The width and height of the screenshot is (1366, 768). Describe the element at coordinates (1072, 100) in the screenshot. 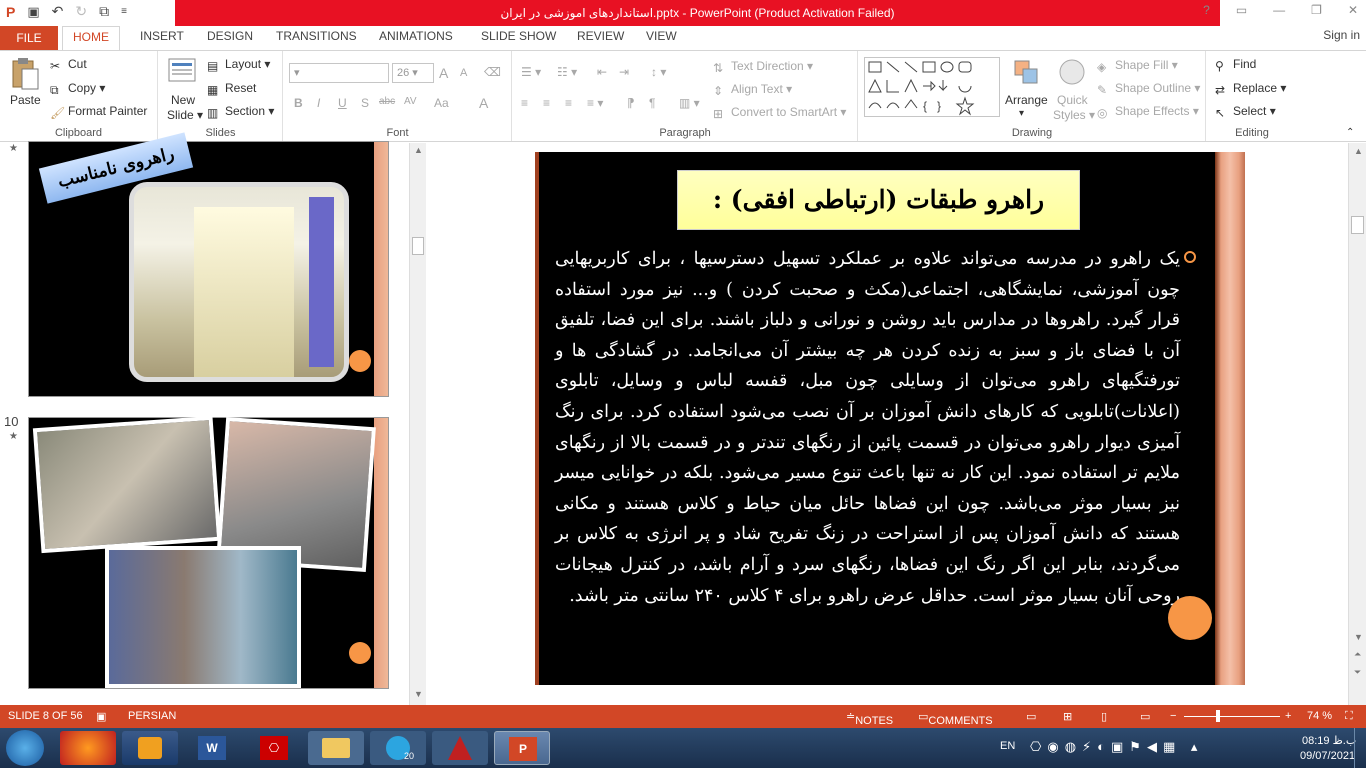

I see `quick-styles-button: Quick` at that location.